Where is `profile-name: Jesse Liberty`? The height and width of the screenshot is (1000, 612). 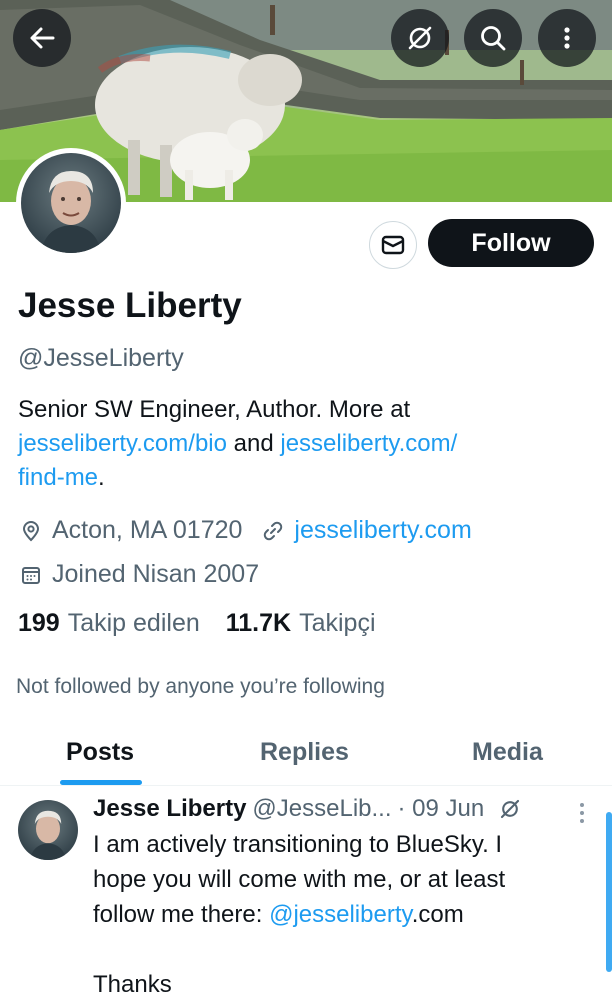 profile-name: Jesse Liberty is located at coordinates (130, 305).